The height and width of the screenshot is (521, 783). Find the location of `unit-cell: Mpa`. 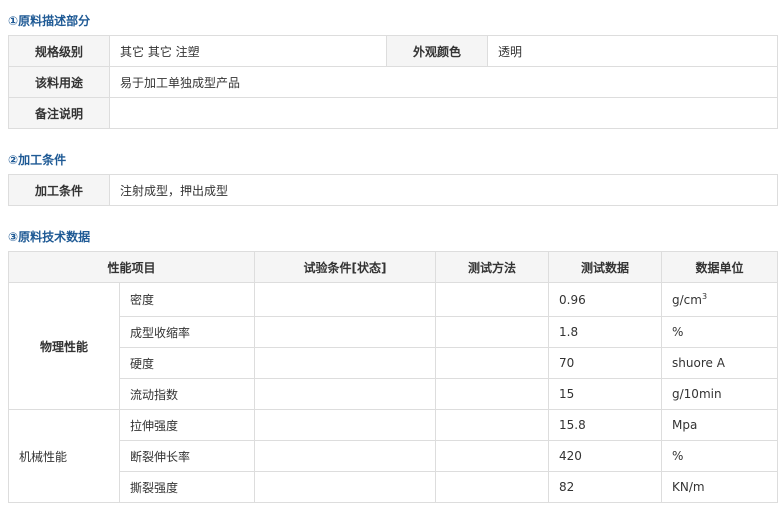

unit-cell: Mpa is located at coordinates (720, 425).